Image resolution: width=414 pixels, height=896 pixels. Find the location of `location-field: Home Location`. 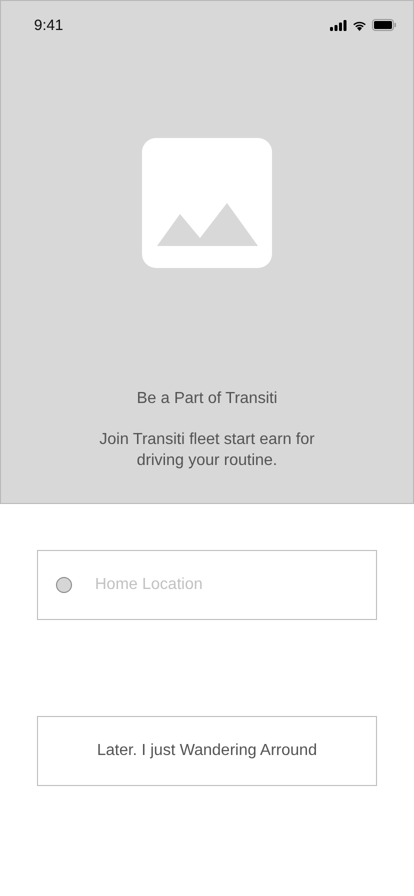

location-field: Home Location is located at coordinates (207, 585).